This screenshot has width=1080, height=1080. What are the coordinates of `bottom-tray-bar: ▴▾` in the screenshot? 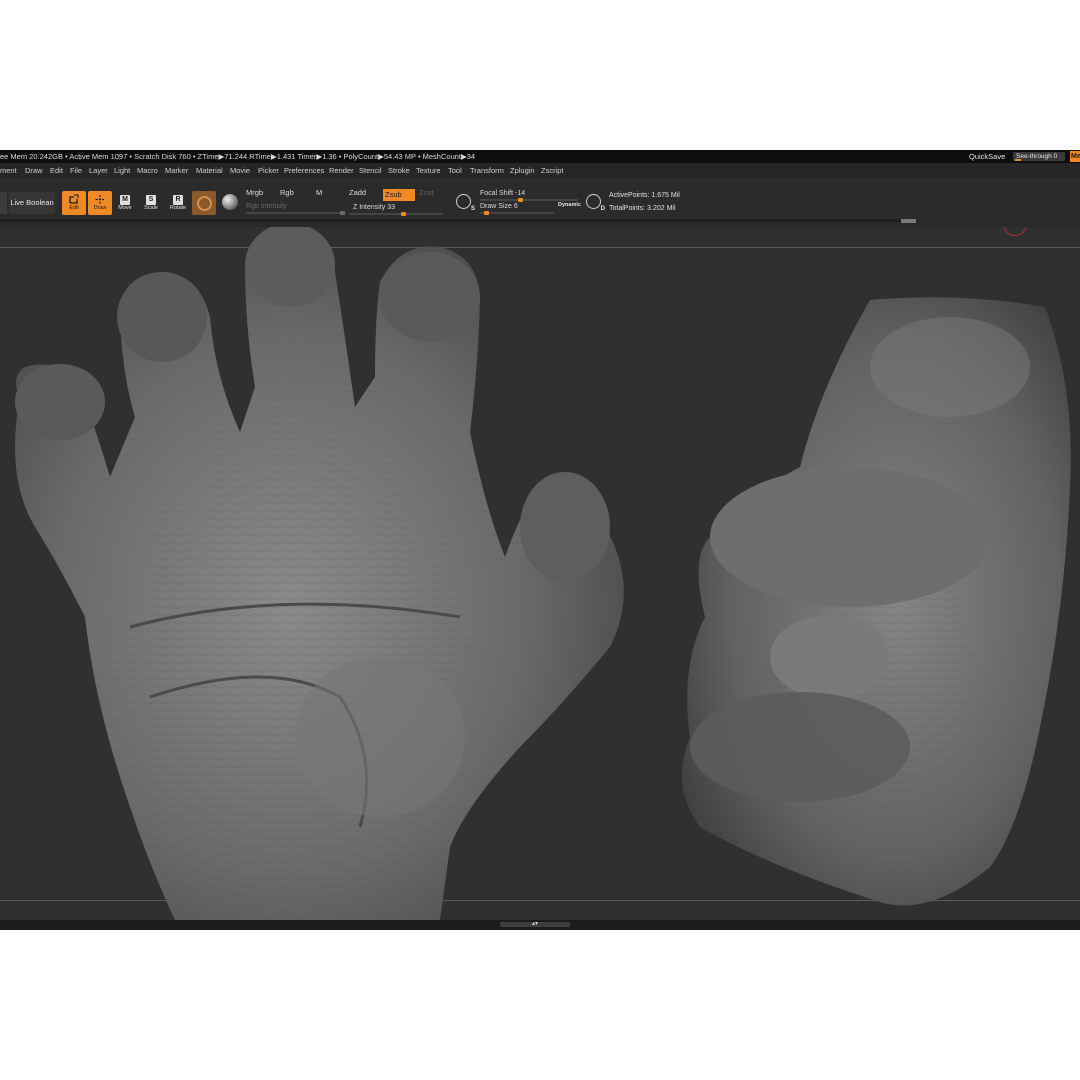 It's located at (540, 925).